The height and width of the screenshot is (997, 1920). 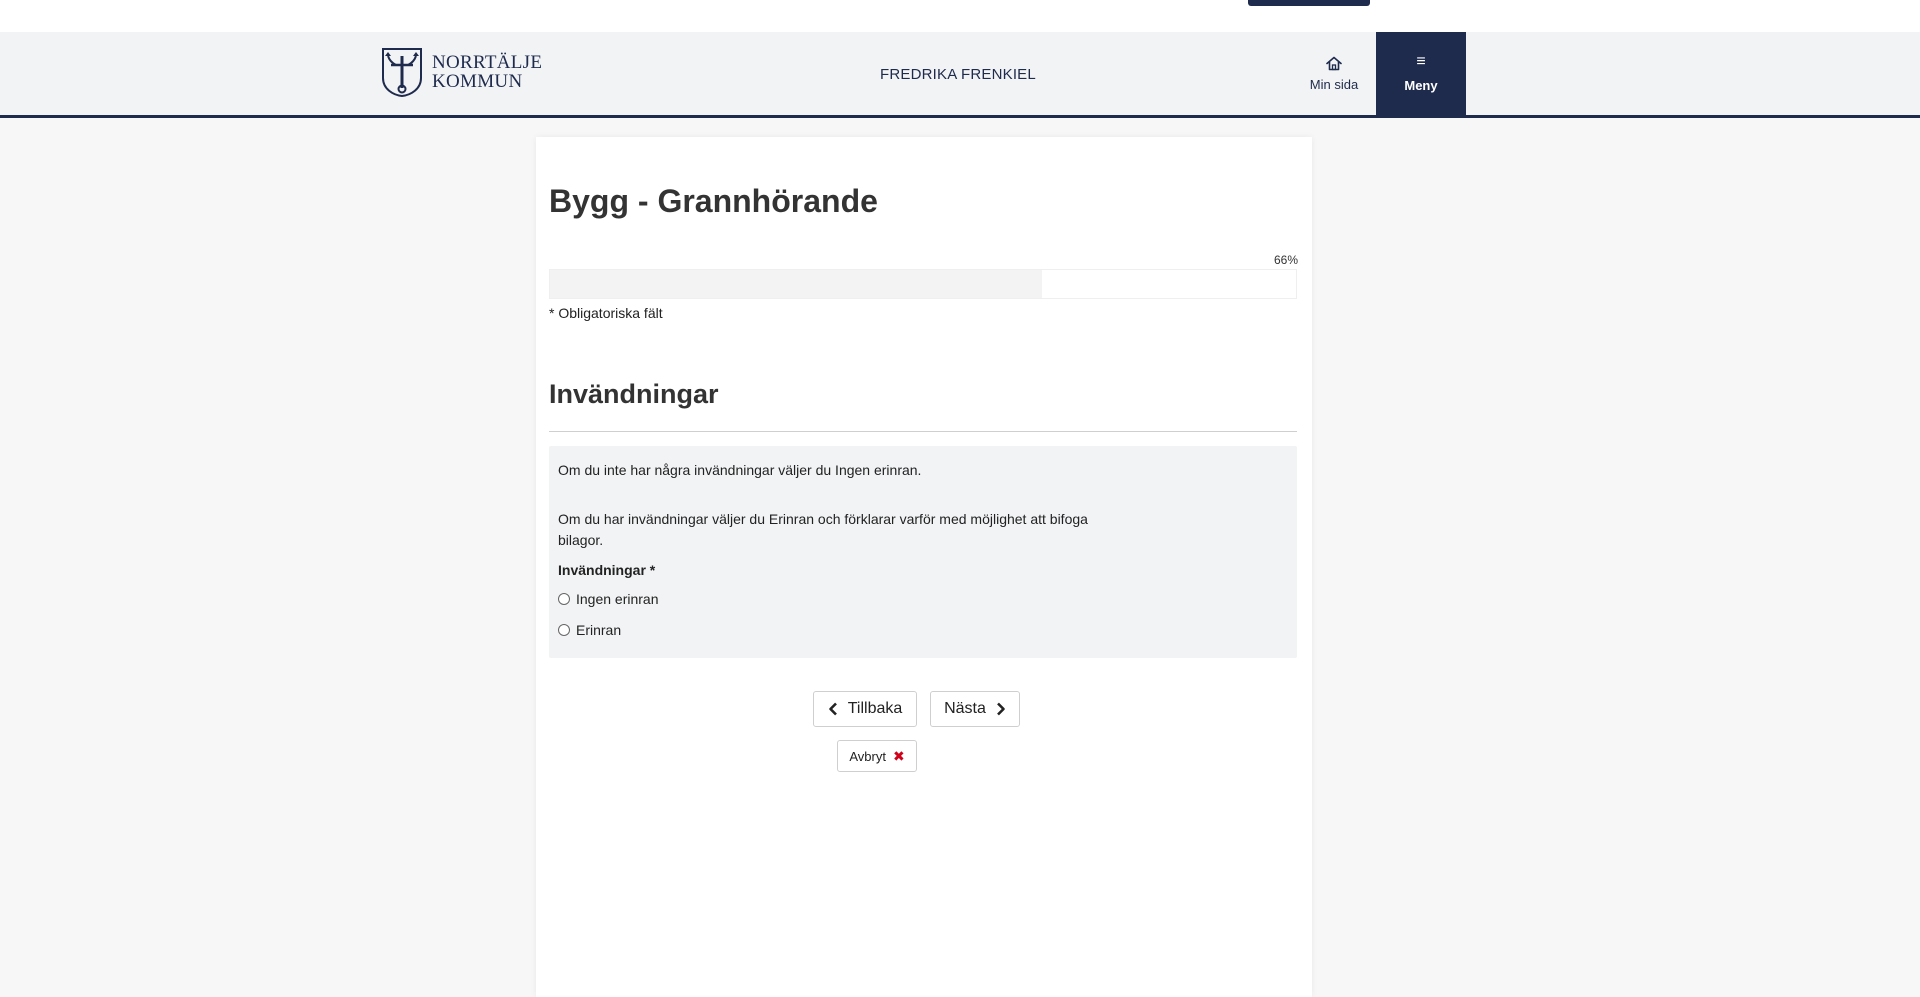 What do you see at coordinates (1334, 73) in the screenshot?
I see `my-page-button: Min sida` at bounding box center [1334, 73].